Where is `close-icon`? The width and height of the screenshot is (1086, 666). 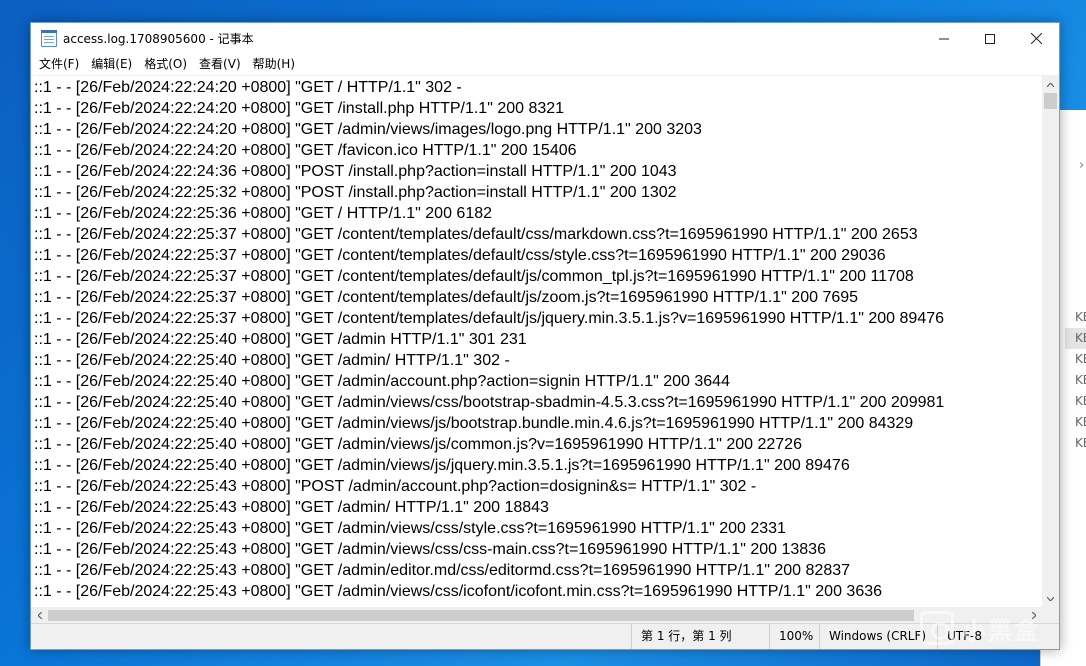 close-icon is located at coordinates (1036, 38).